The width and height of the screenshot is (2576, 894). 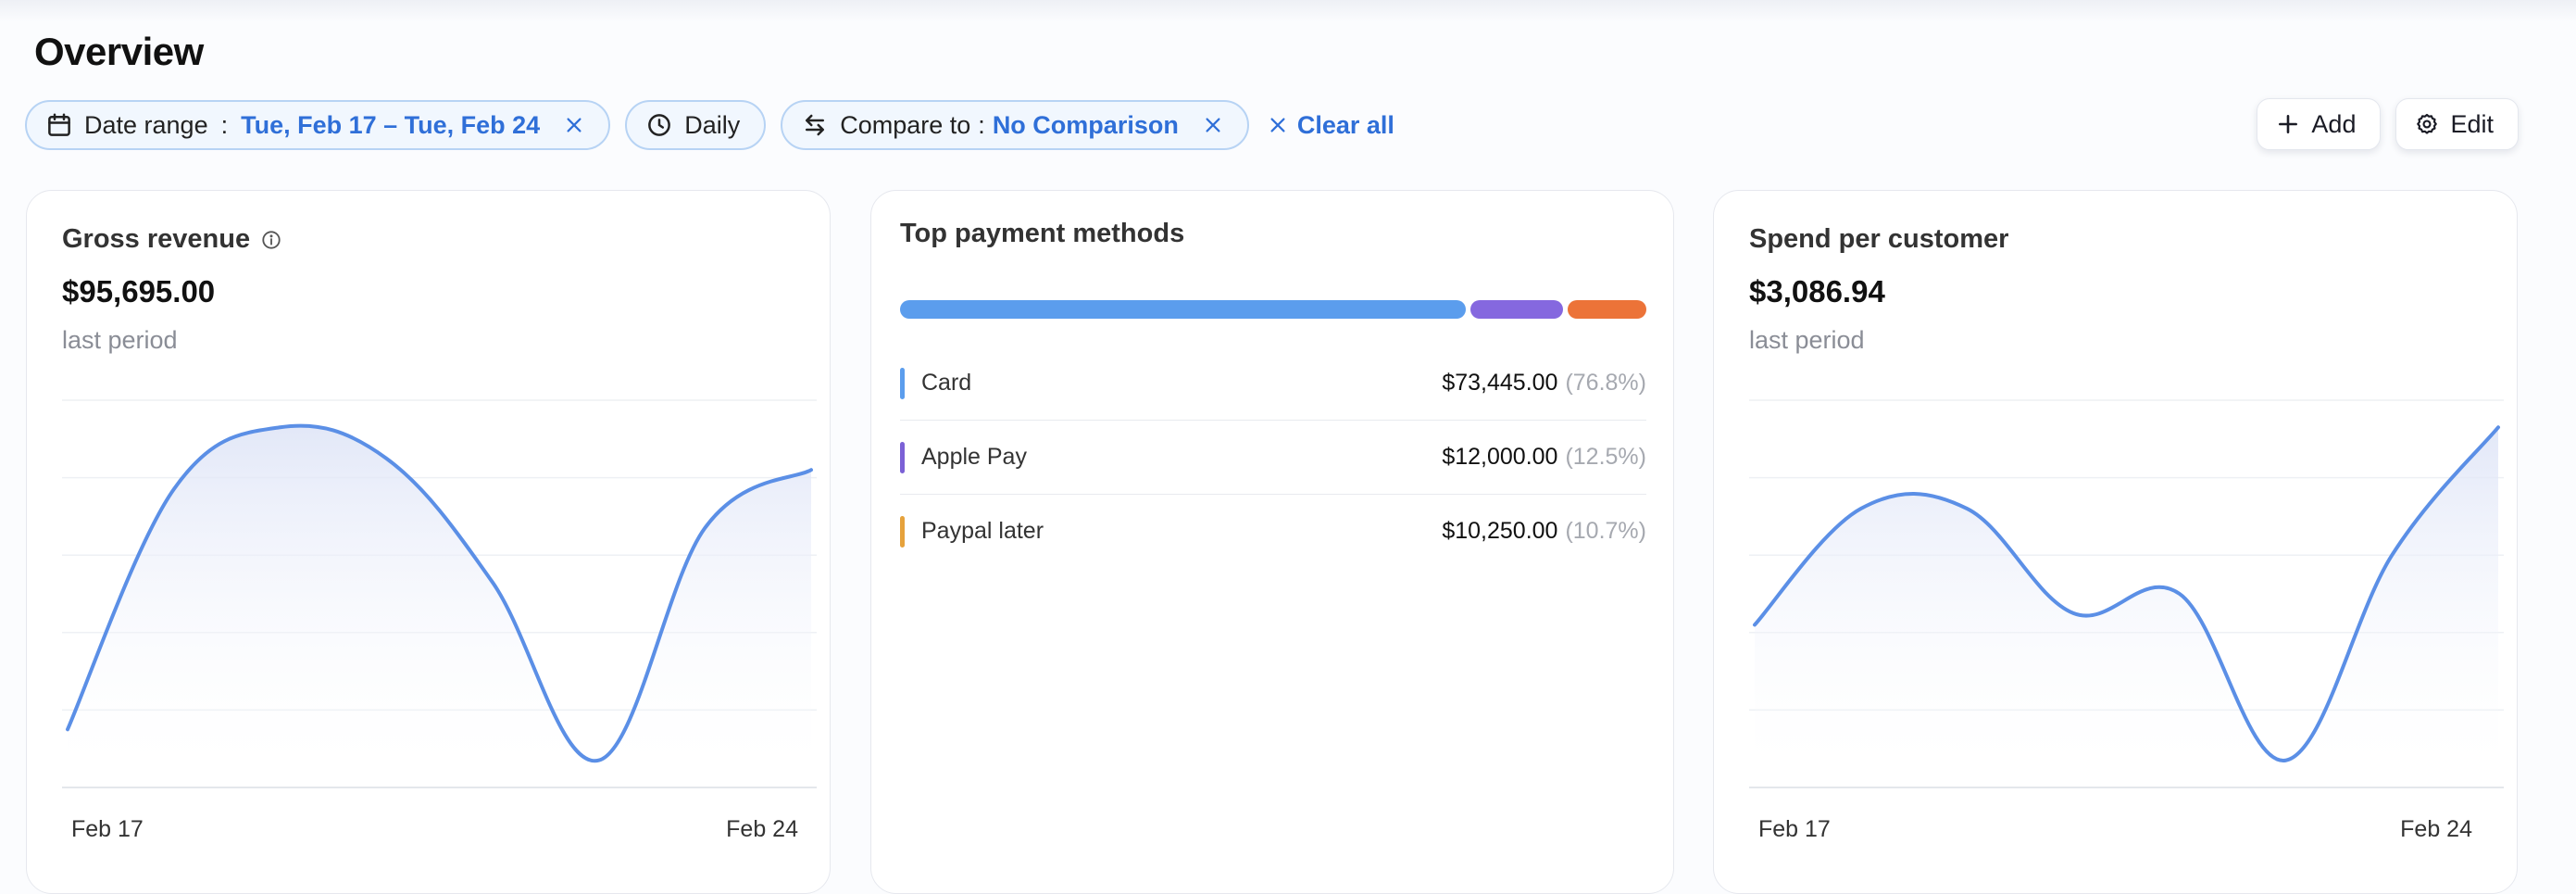 What do you see at coordinates (1288, 11) in the screenshot?
I see `top-shadow` at bounding box center [1288, 11].